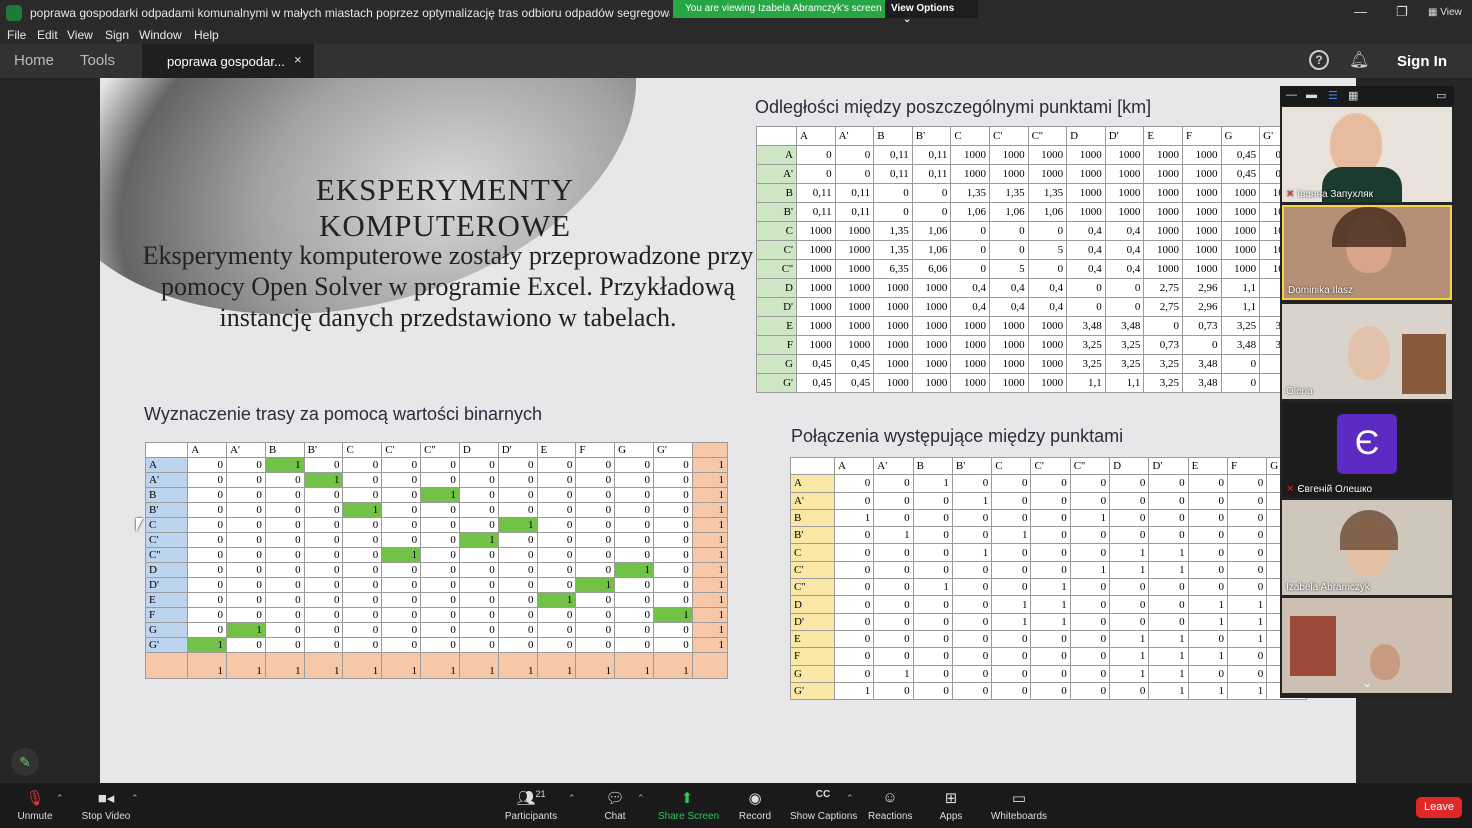 Image resolution: width=1472 pixels, height=828 pixels. Describe the element at coordinates (531, 805) in the screenshot. I see `participants-button: 👥︎21 Participants` at that location.